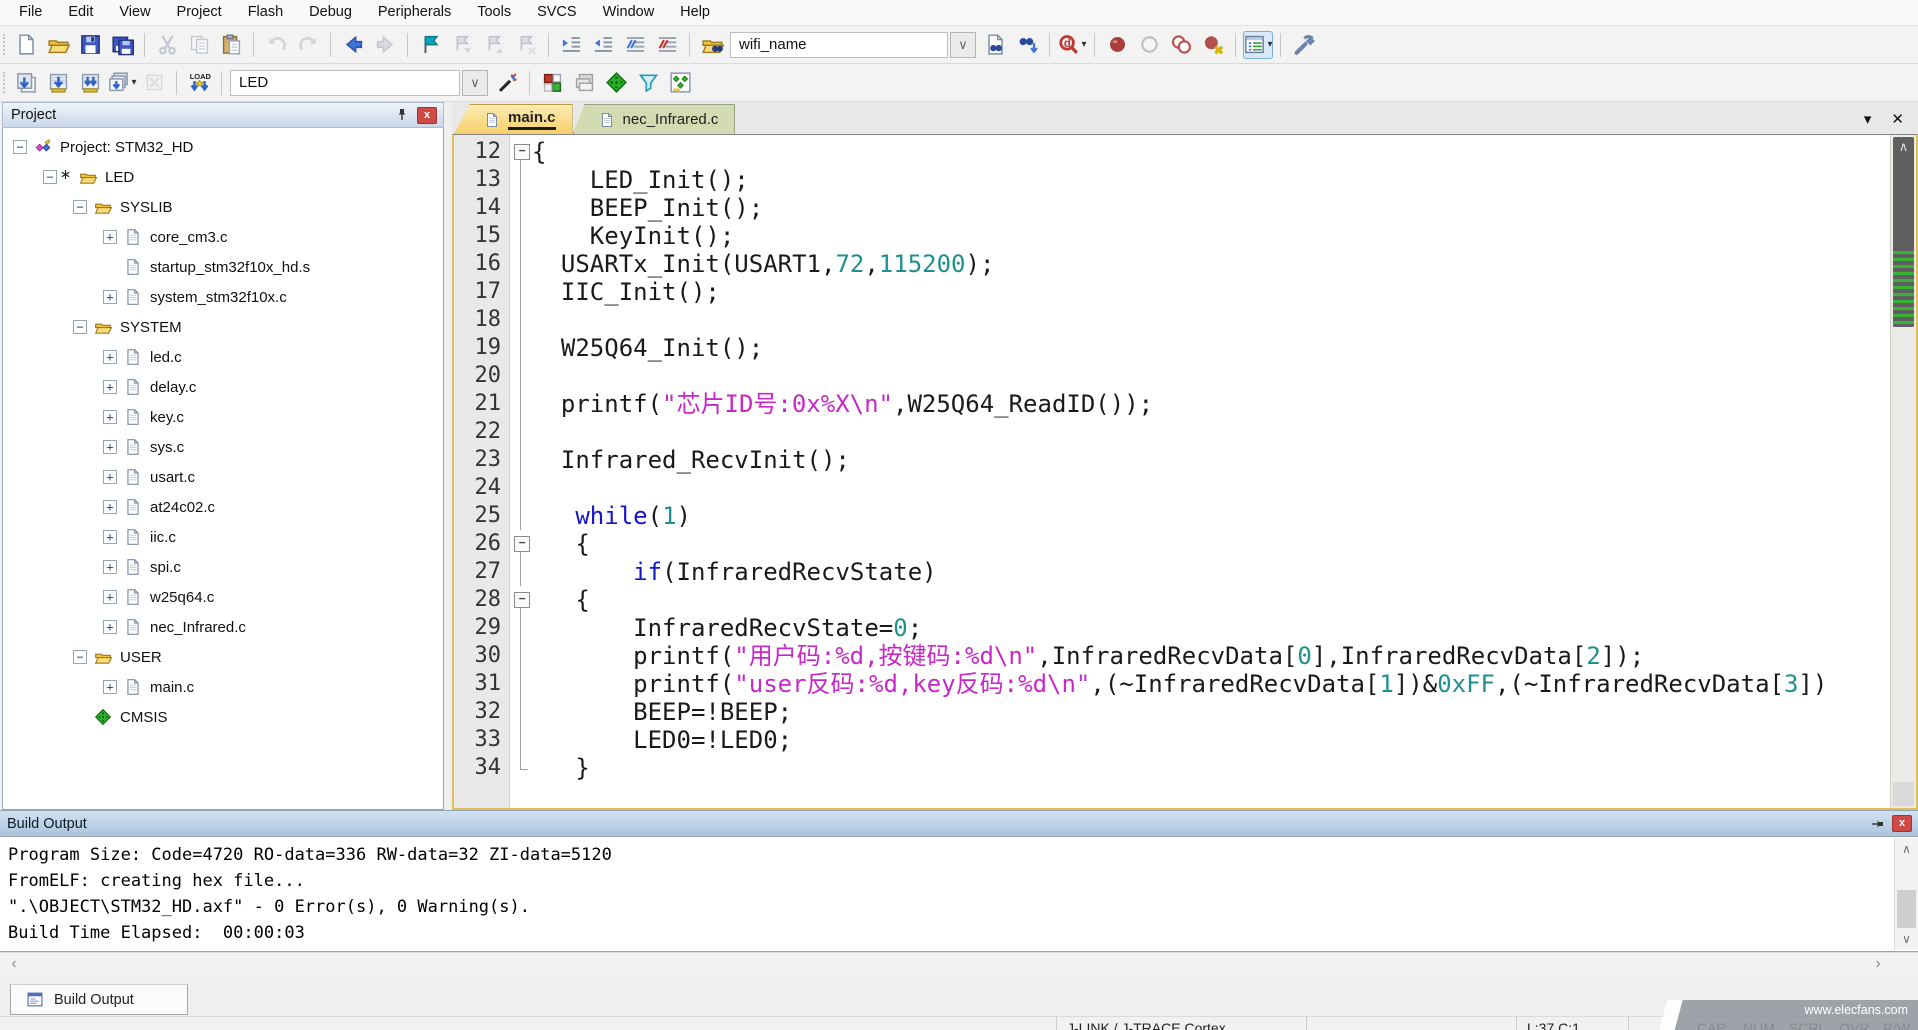 Image resolution: width=1918 pixels, height=1030 pixels. What do you see at coordinates (552, 83) in the screenshot?
I see `manage-components-button` at bounding box center [552, 83].